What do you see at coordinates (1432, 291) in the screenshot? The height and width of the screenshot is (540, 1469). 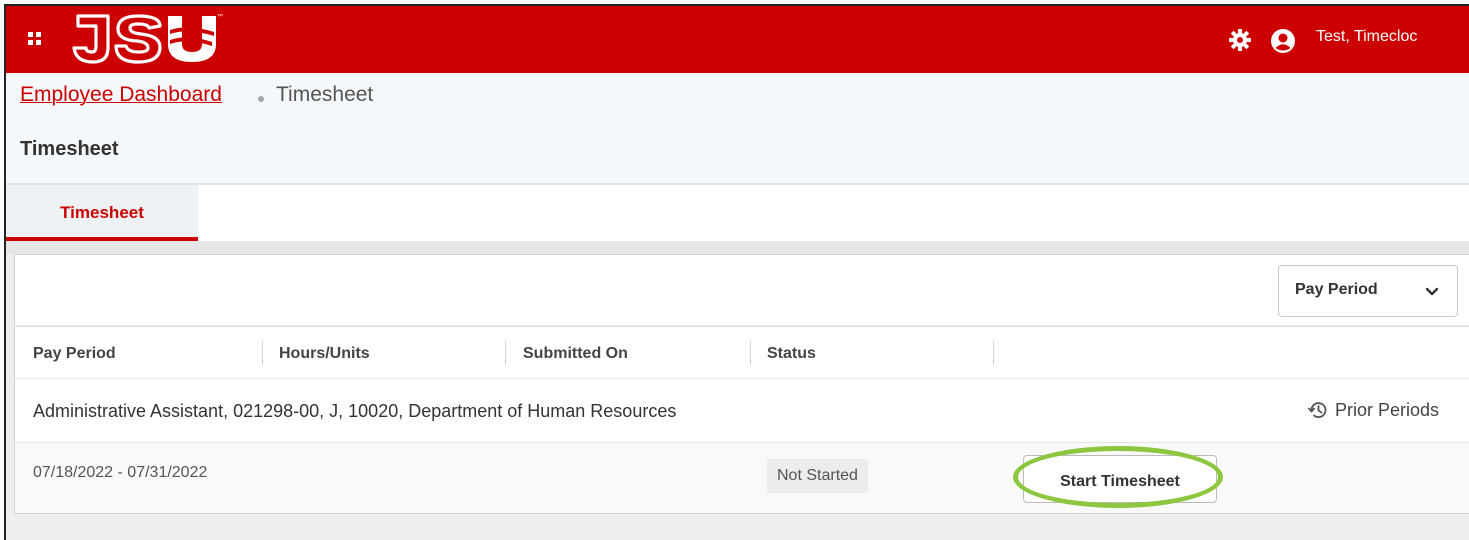 I see `chevron-down-icon` at bounding box center [1432, 291].